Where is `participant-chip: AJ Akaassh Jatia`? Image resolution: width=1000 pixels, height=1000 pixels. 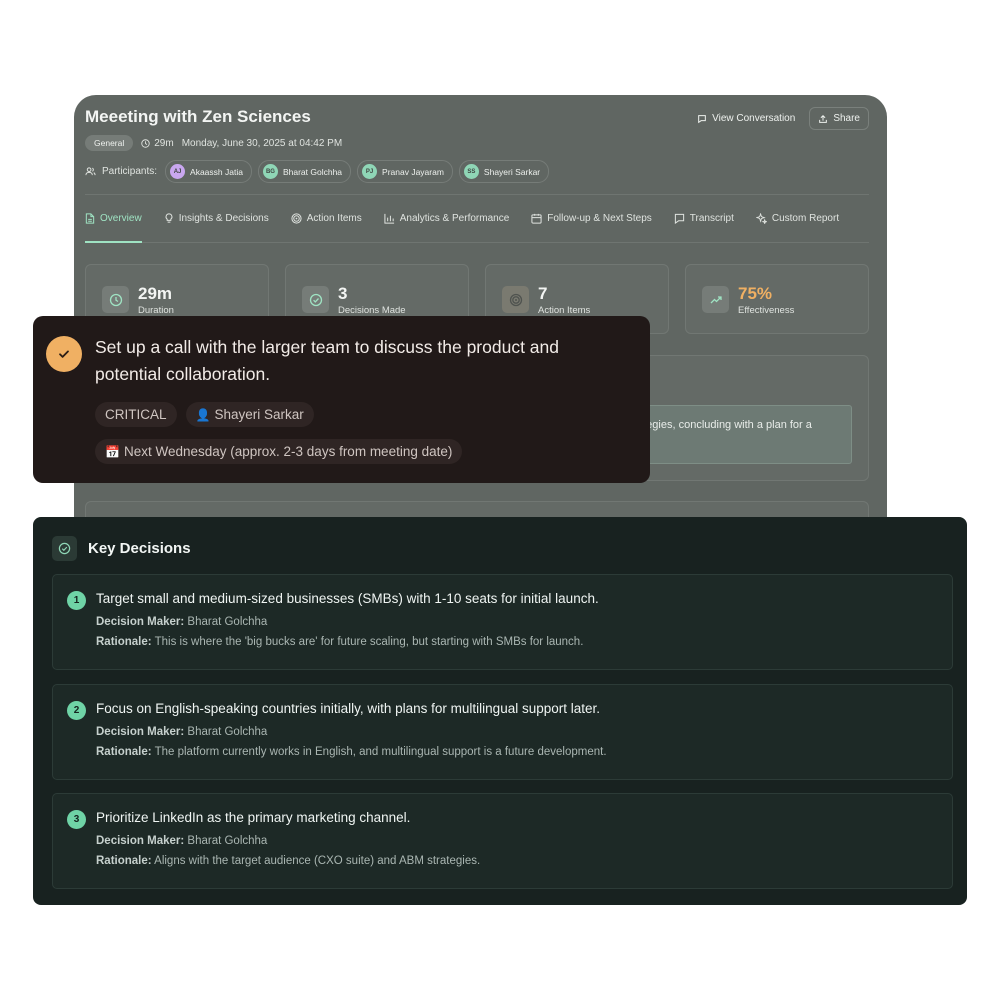 participant-chip: AJ Akaassh Jatia is located at coordinates (208, 171).